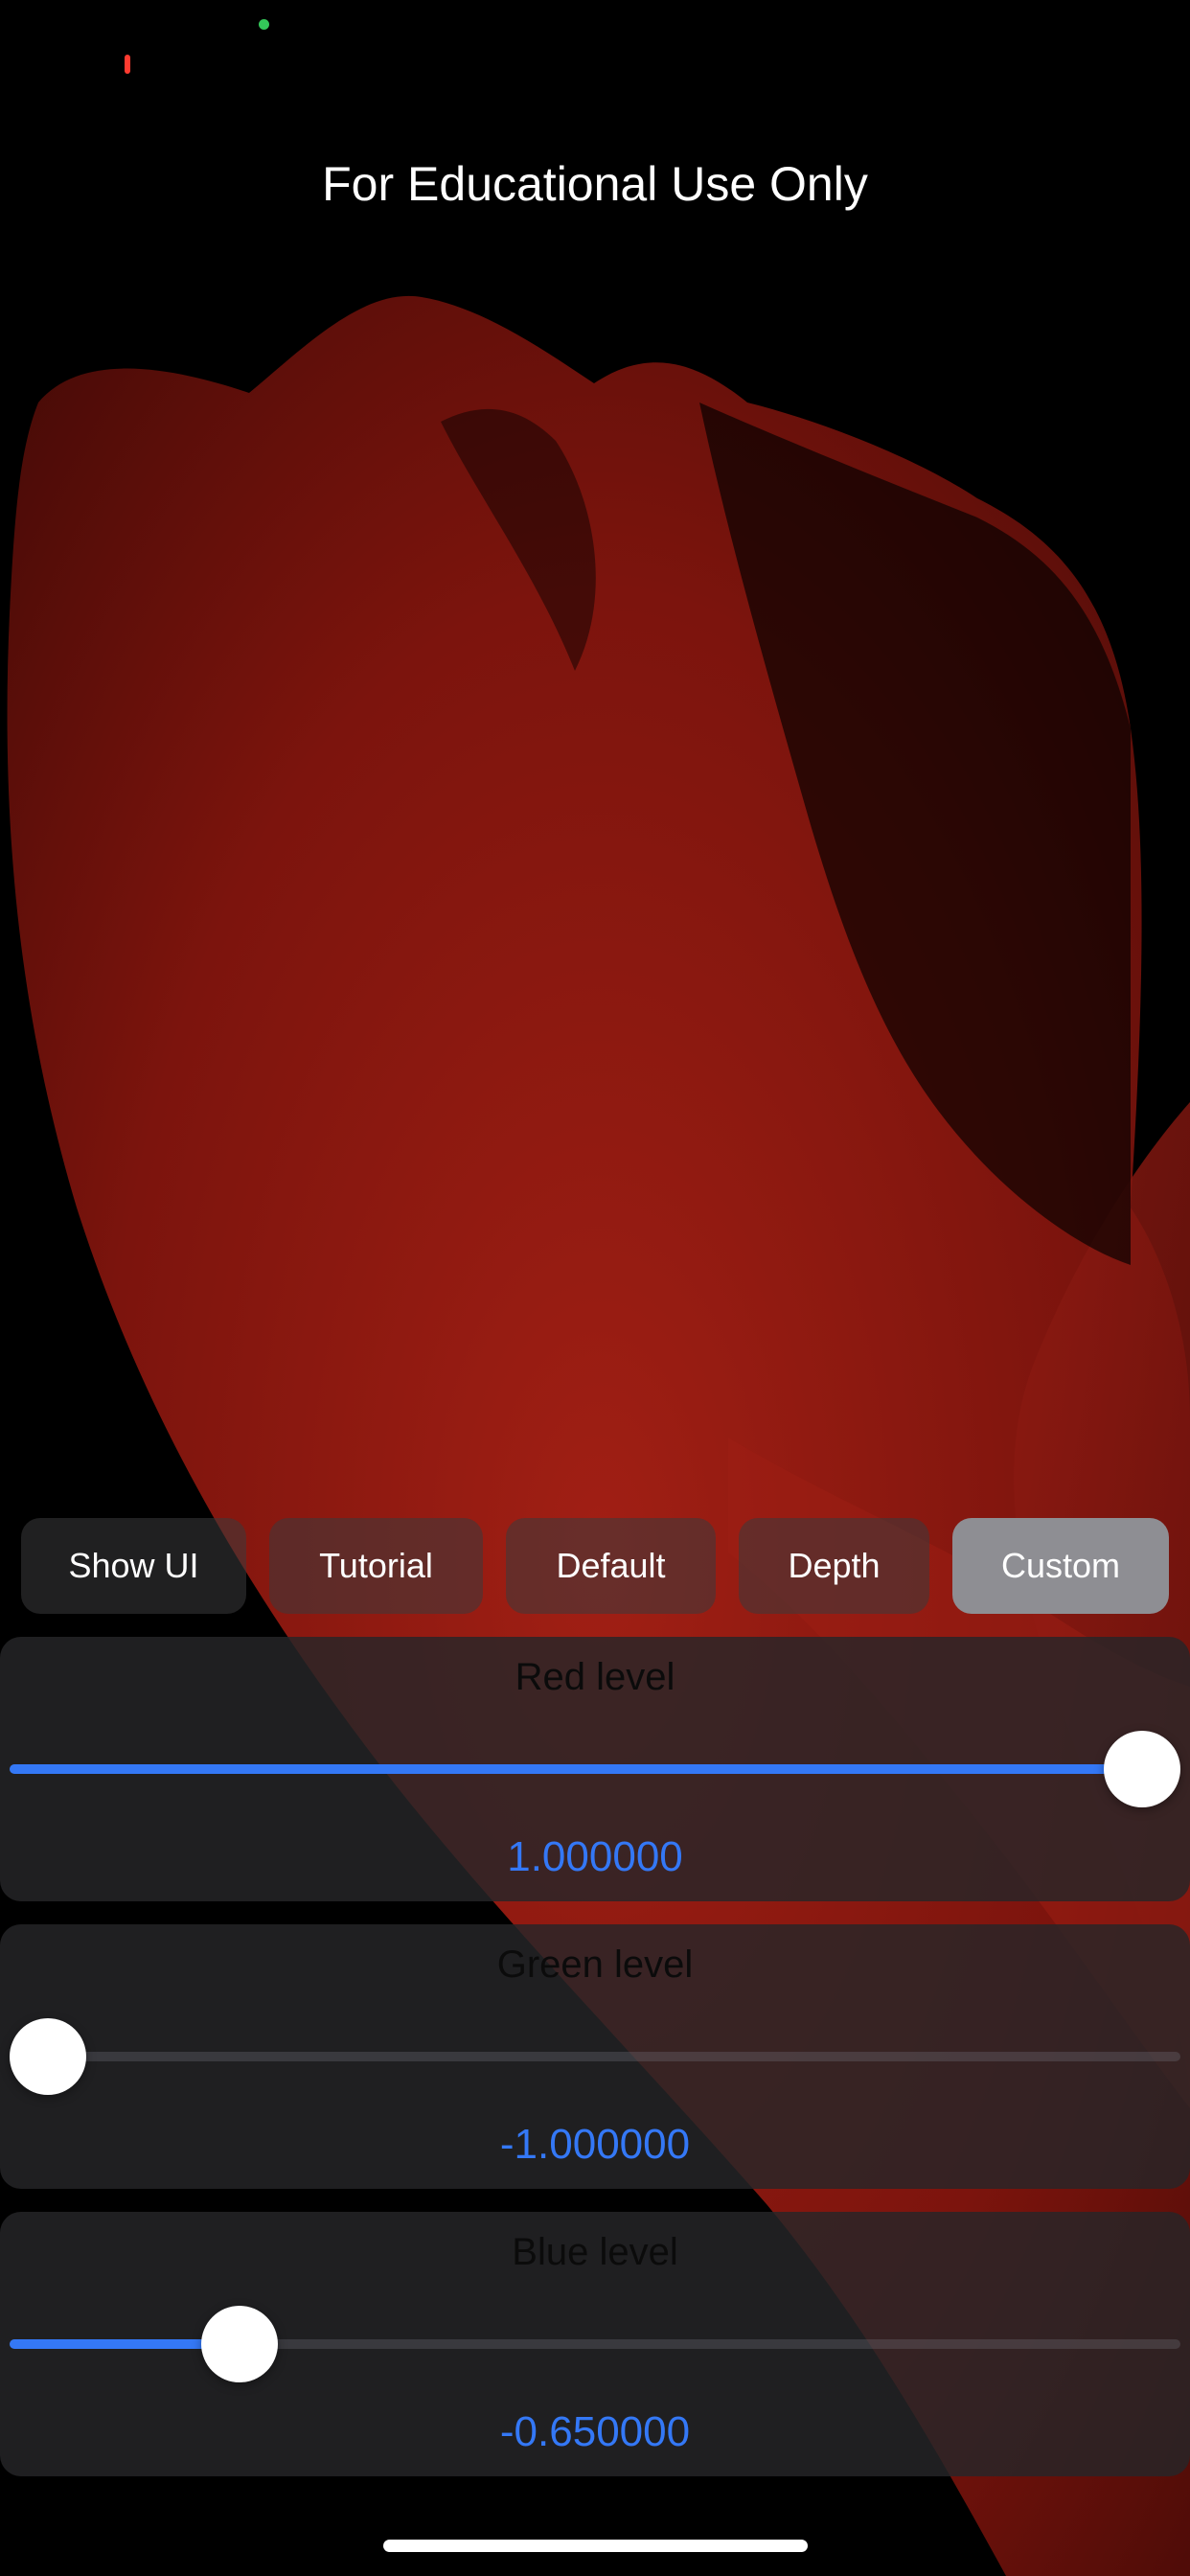  Describe the element at coordinates (576, 1769) in the screenshot. I see `slider-fill` at that location.